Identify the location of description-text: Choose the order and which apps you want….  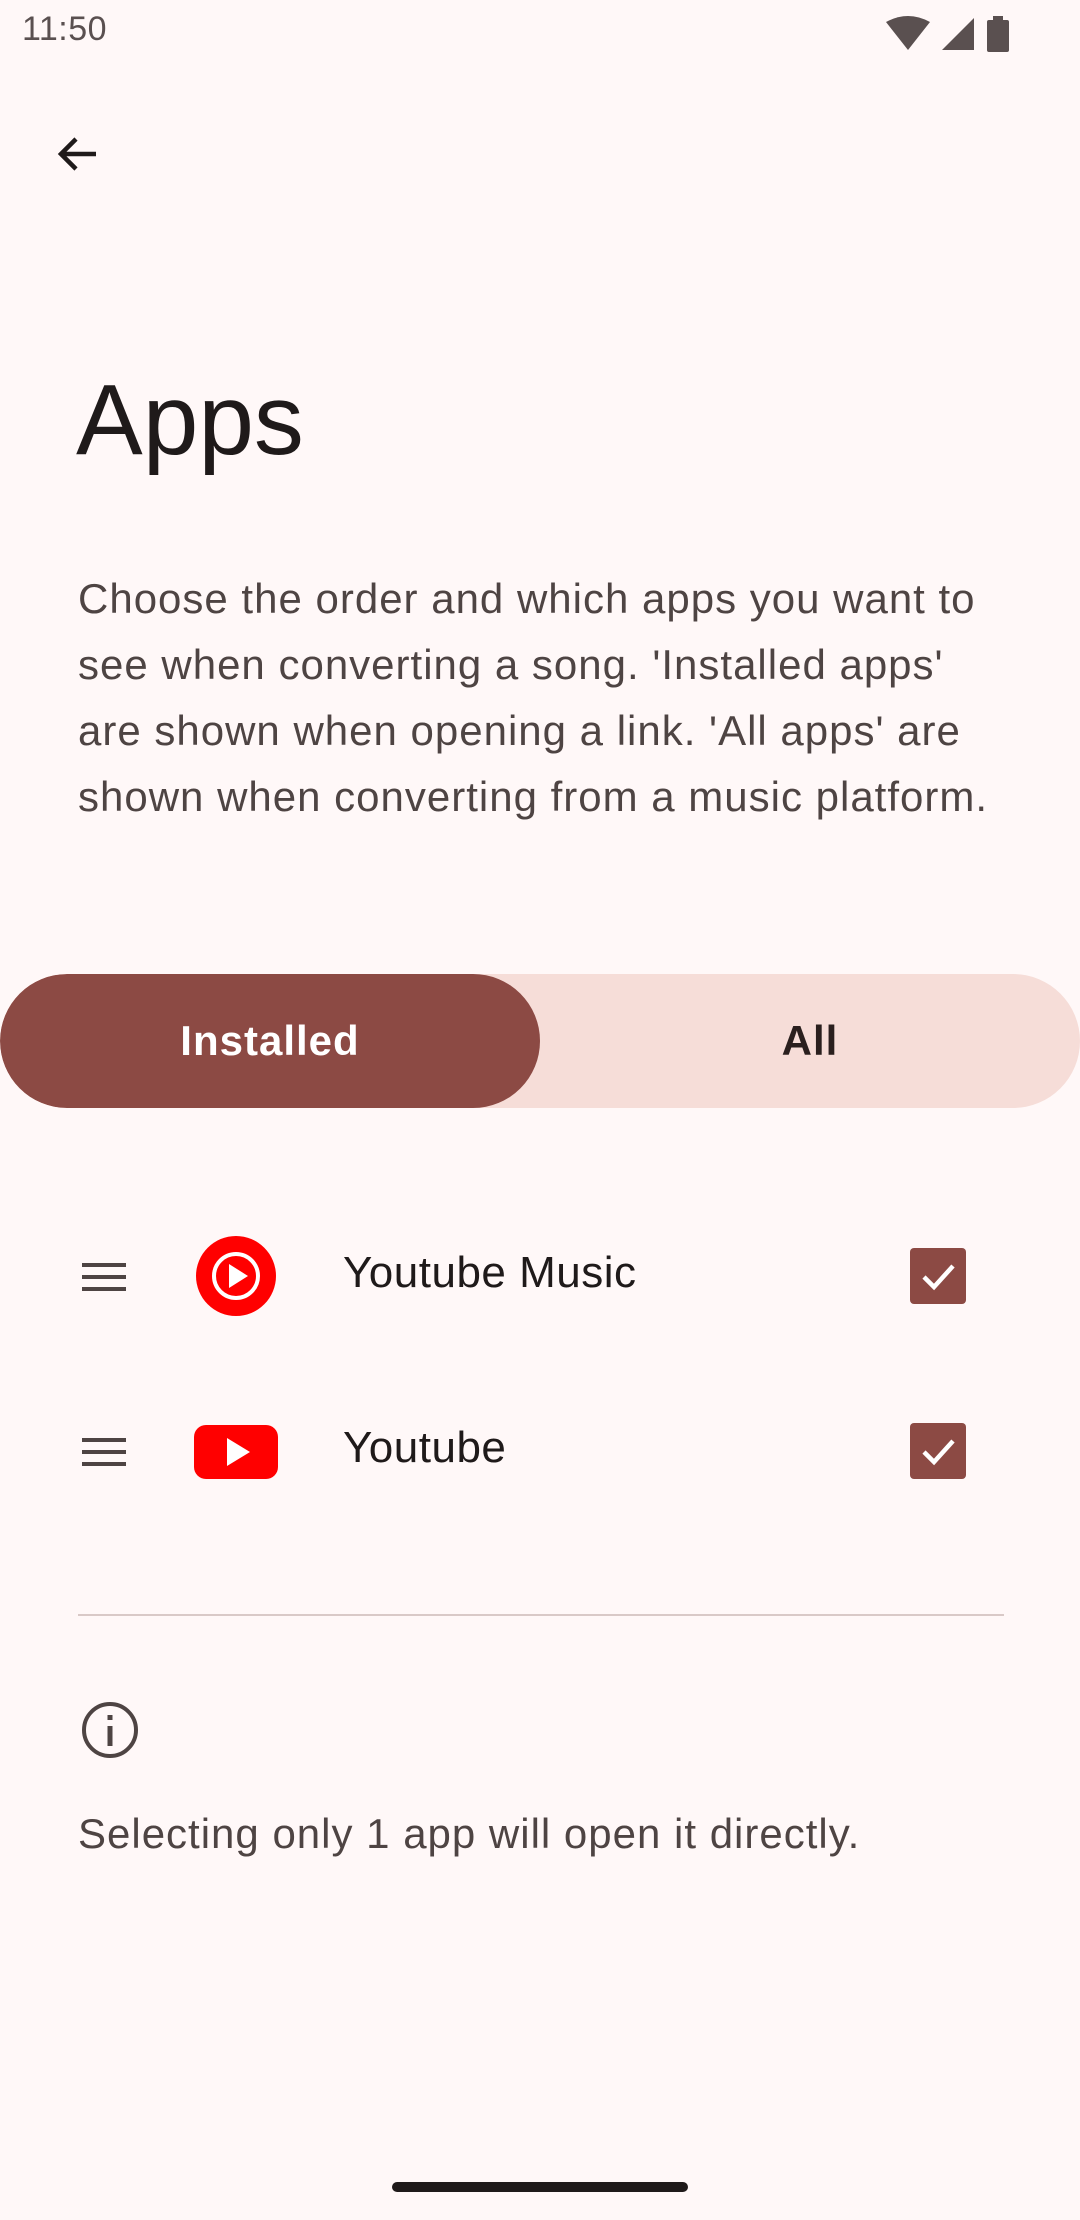
(533, 697).